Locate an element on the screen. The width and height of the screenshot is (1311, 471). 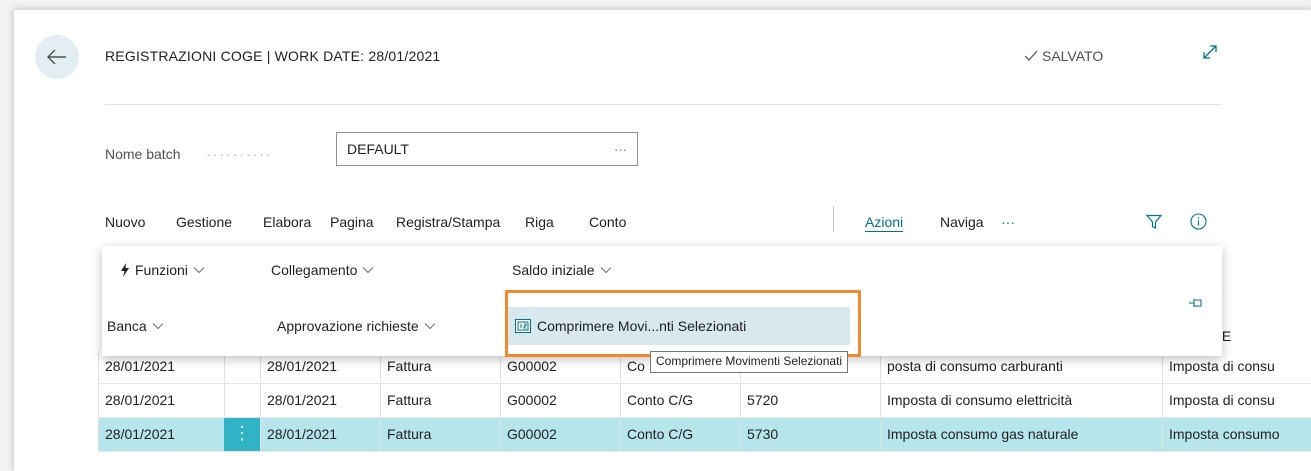
menu-funzioni-label: Funzioni is located at coordinates (161, 270).